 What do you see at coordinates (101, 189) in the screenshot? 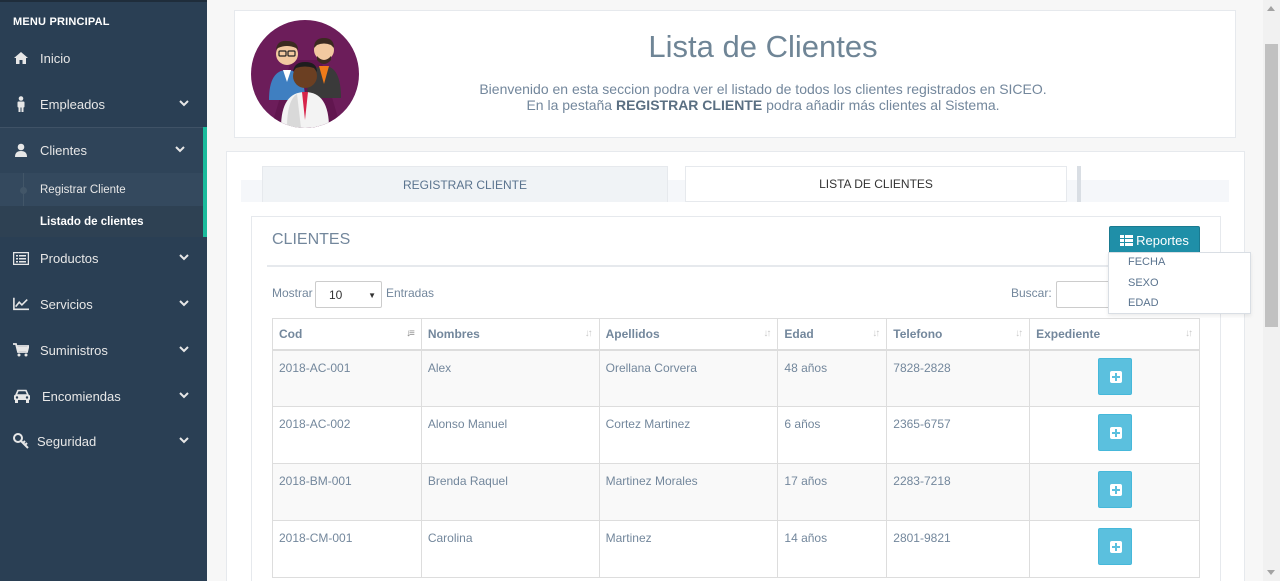
I see `submenu-item-registrar-cliente: Registrar Cliente` at bounding box center [101, 189].